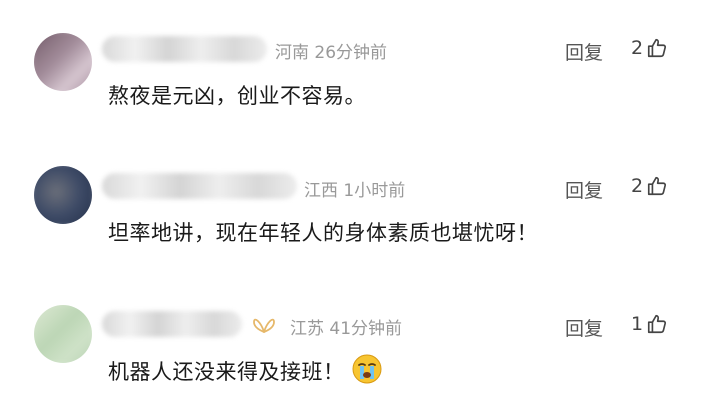 This screenshot has height=412, width=711. I want to click on comment-time: 1小时前, so click(374, 191).